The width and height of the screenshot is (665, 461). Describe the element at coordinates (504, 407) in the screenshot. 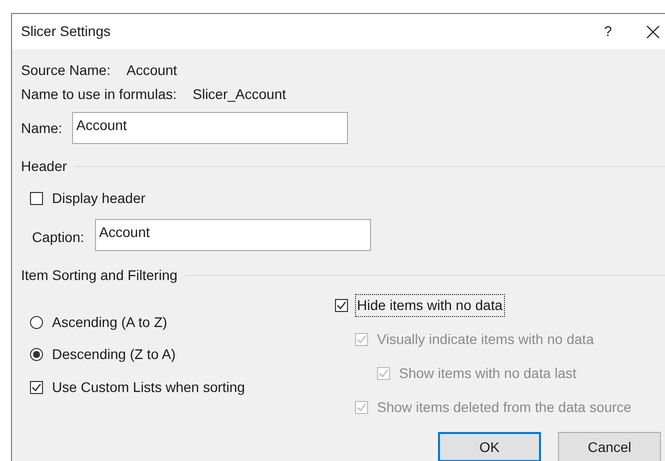

I see `checkbox-label: Show items deleted from the data source` at that location.